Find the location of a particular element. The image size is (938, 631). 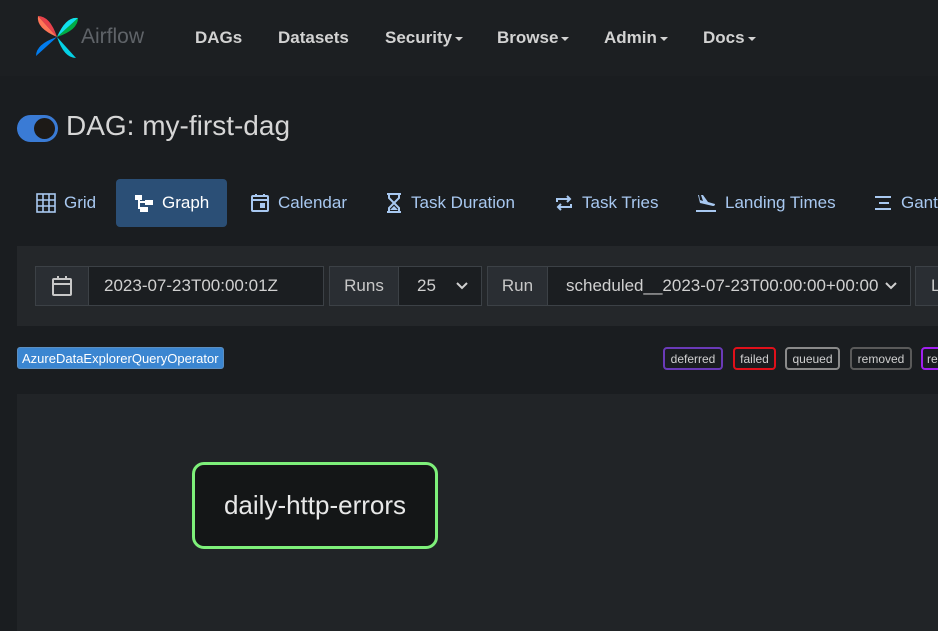

state-legend-queued: queued is located at coordinates (812, 358).